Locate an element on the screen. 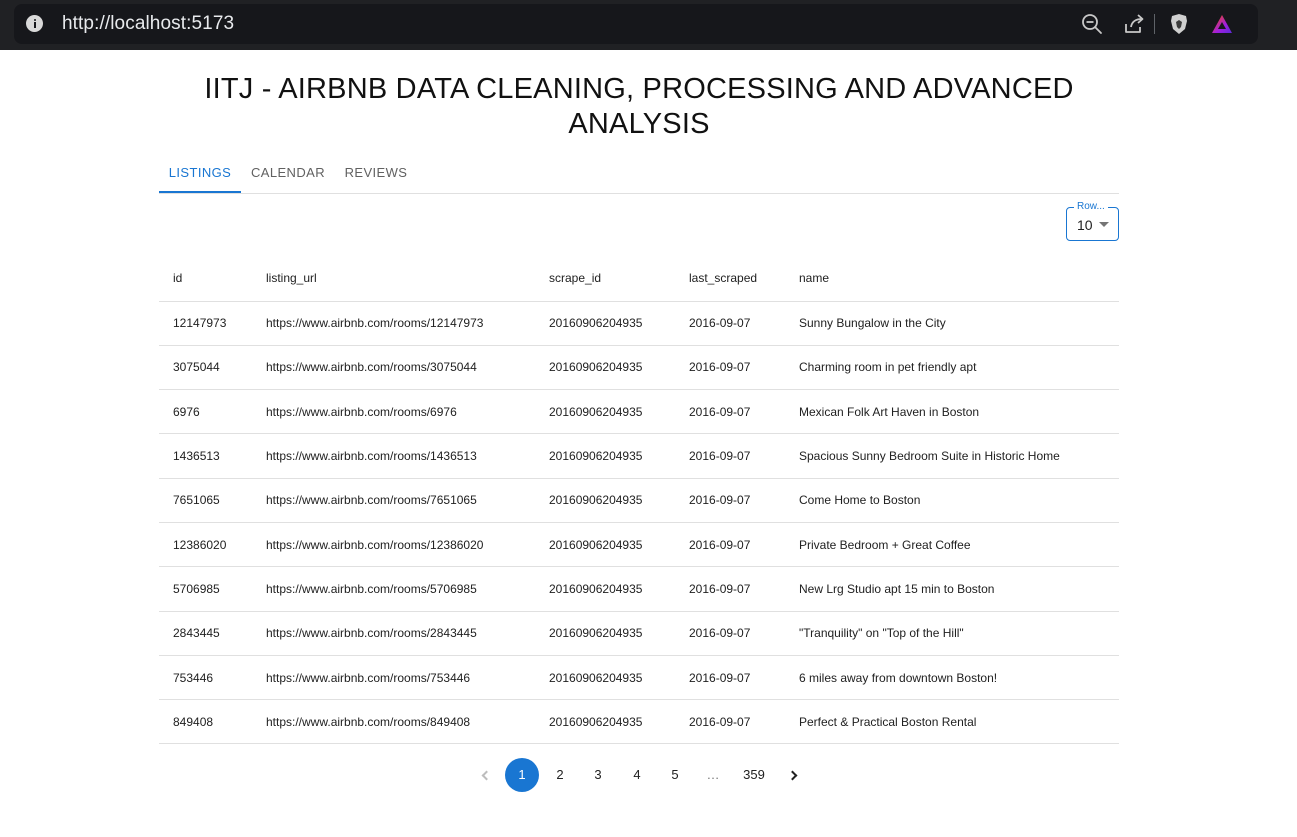  rows-per-page-select: Row... 10 is located at coordinates (1092, 220).